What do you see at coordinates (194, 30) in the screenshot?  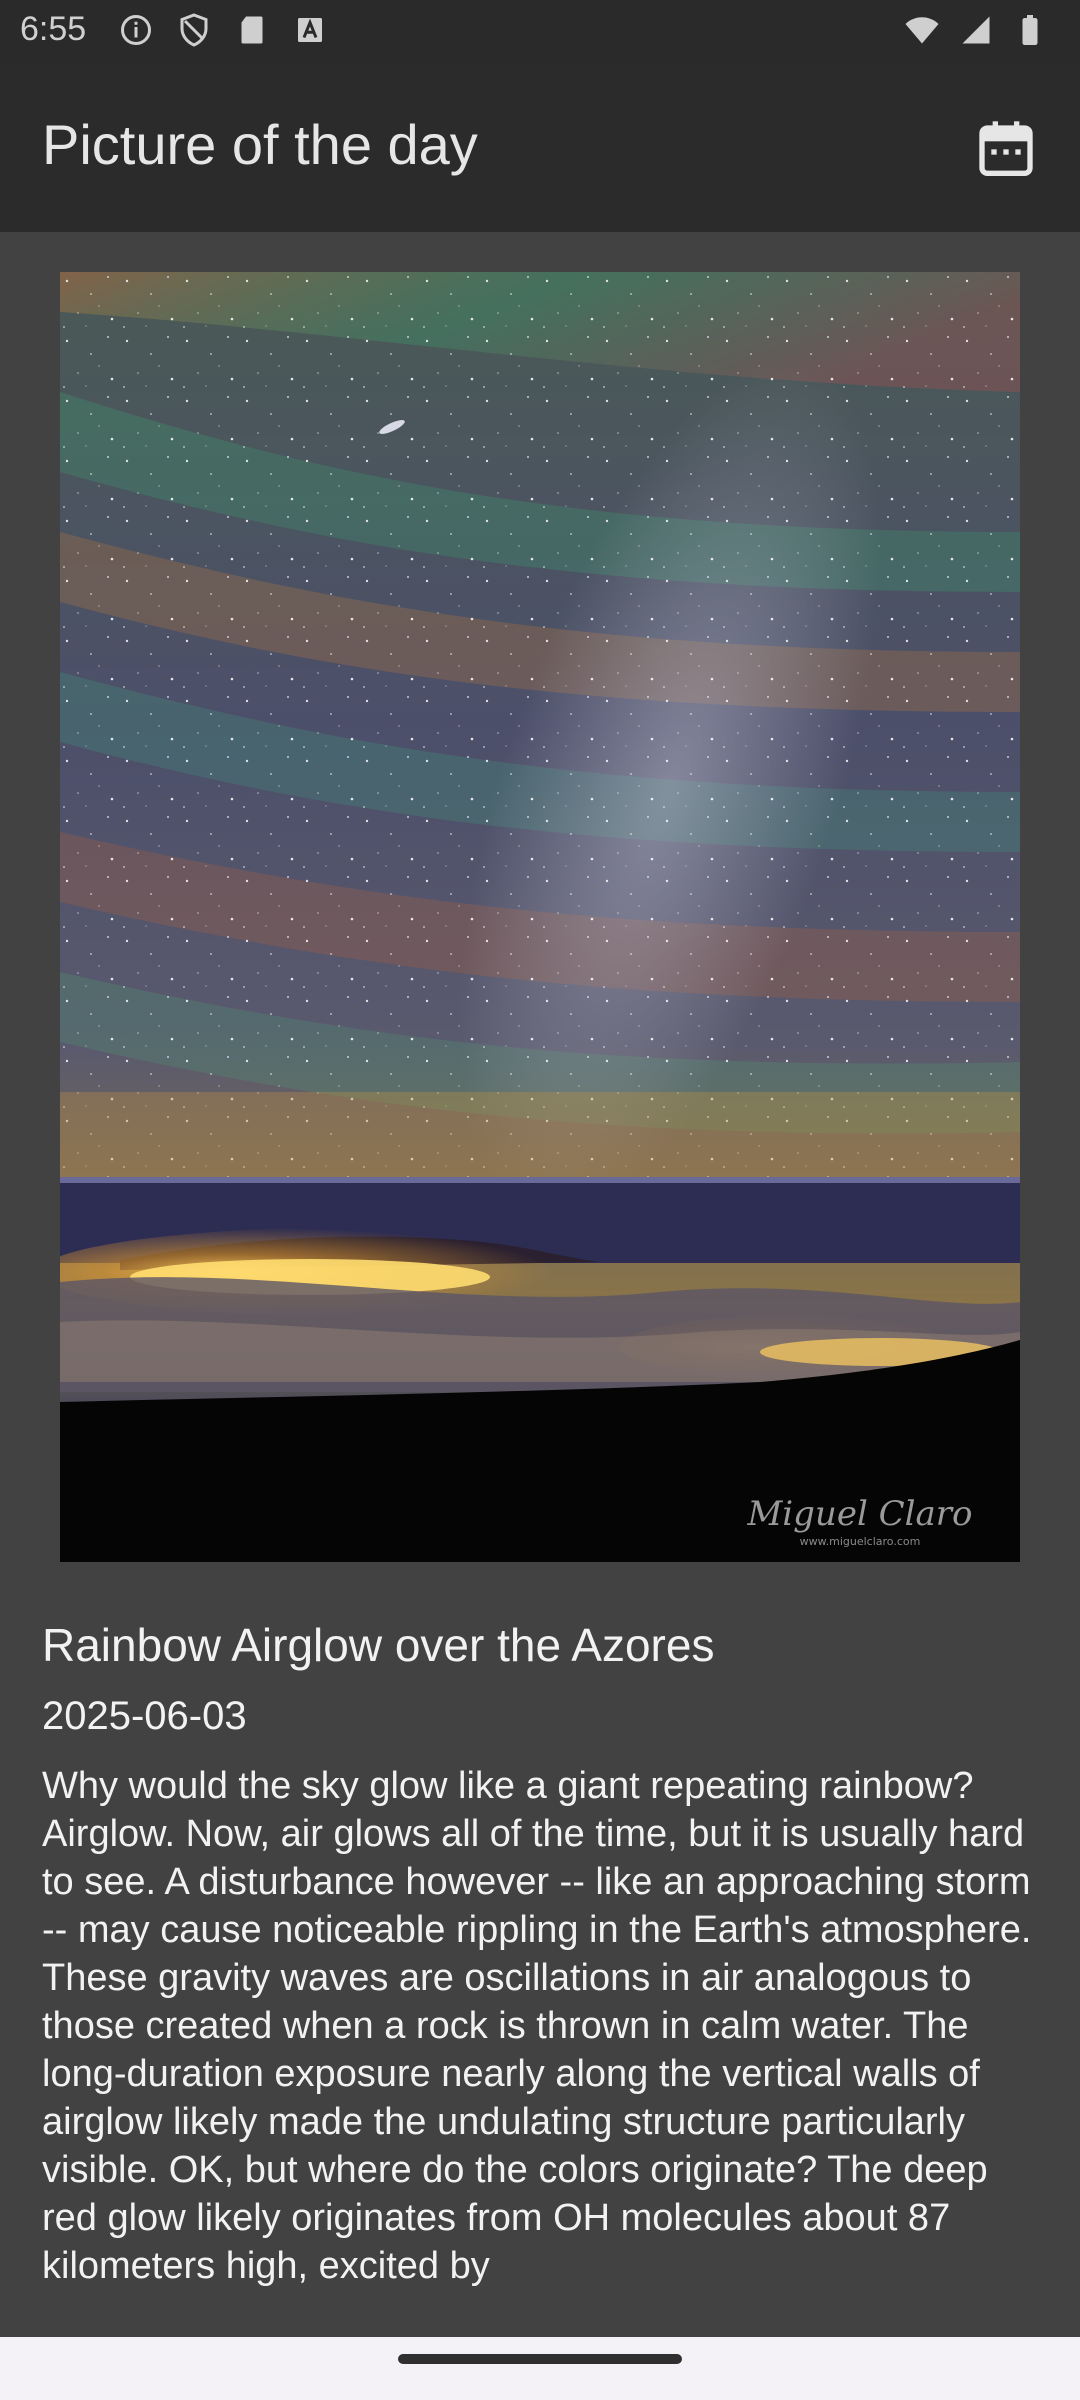 I see `shield-icon` at bounding box center [194, 30].